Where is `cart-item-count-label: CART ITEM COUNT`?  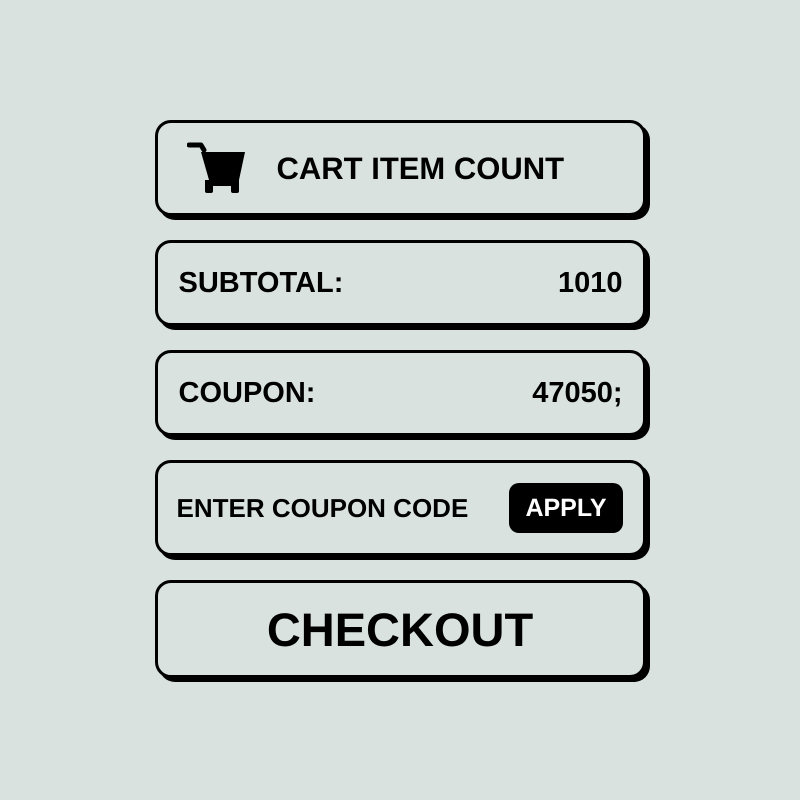
cart-item-count-label: CART ITEM COUNT is located at coordinates (420, 168).